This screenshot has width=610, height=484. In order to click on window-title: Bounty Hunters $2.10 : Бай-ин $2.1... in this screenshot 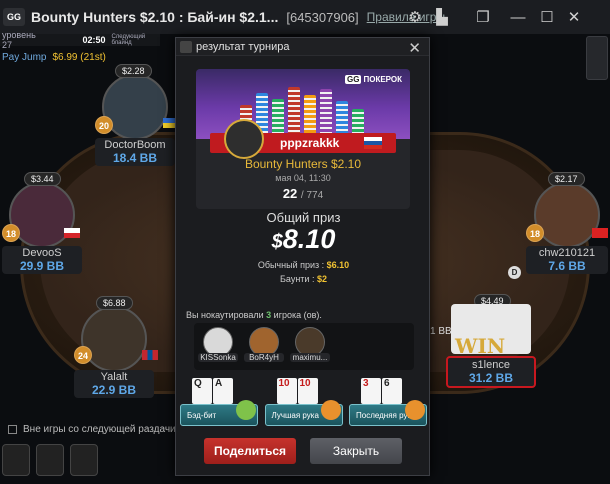, I will do `click(155, 17)`.